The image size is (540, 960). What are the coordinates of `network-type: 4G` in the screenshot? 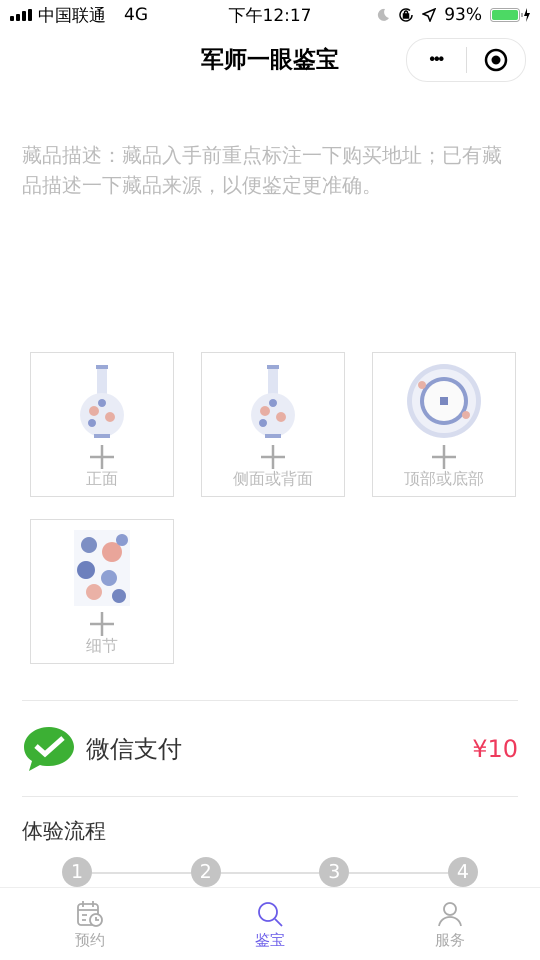 It's located at (136, 15).